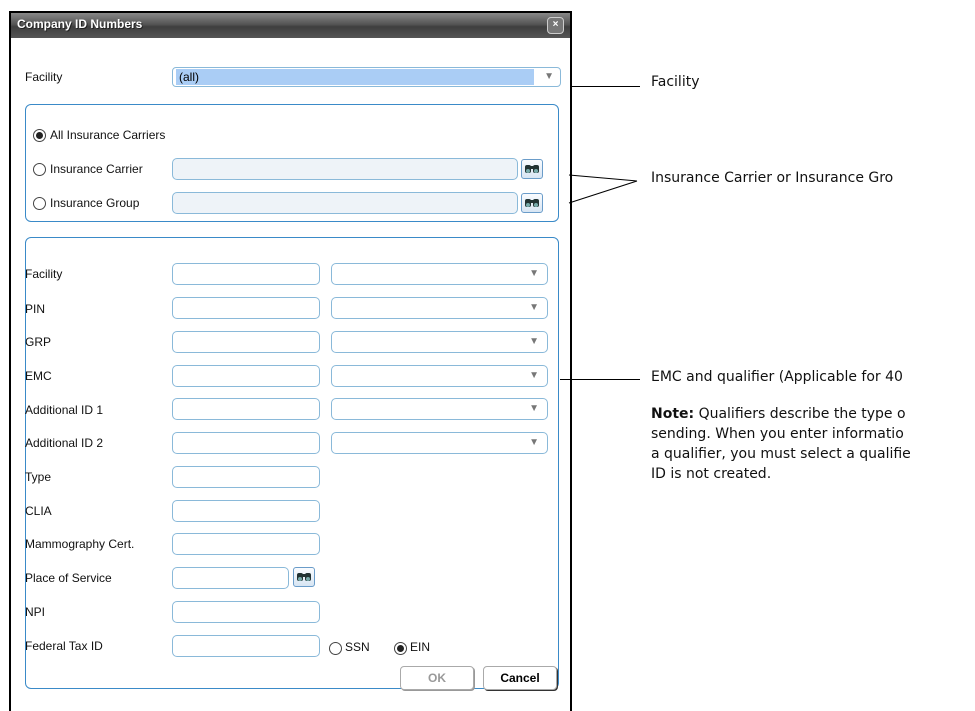 The image size is (975, 711). What do you see at coordinates (246, 308) in the screenshot?
I see `pin-field` at bounding box center [246, 308].